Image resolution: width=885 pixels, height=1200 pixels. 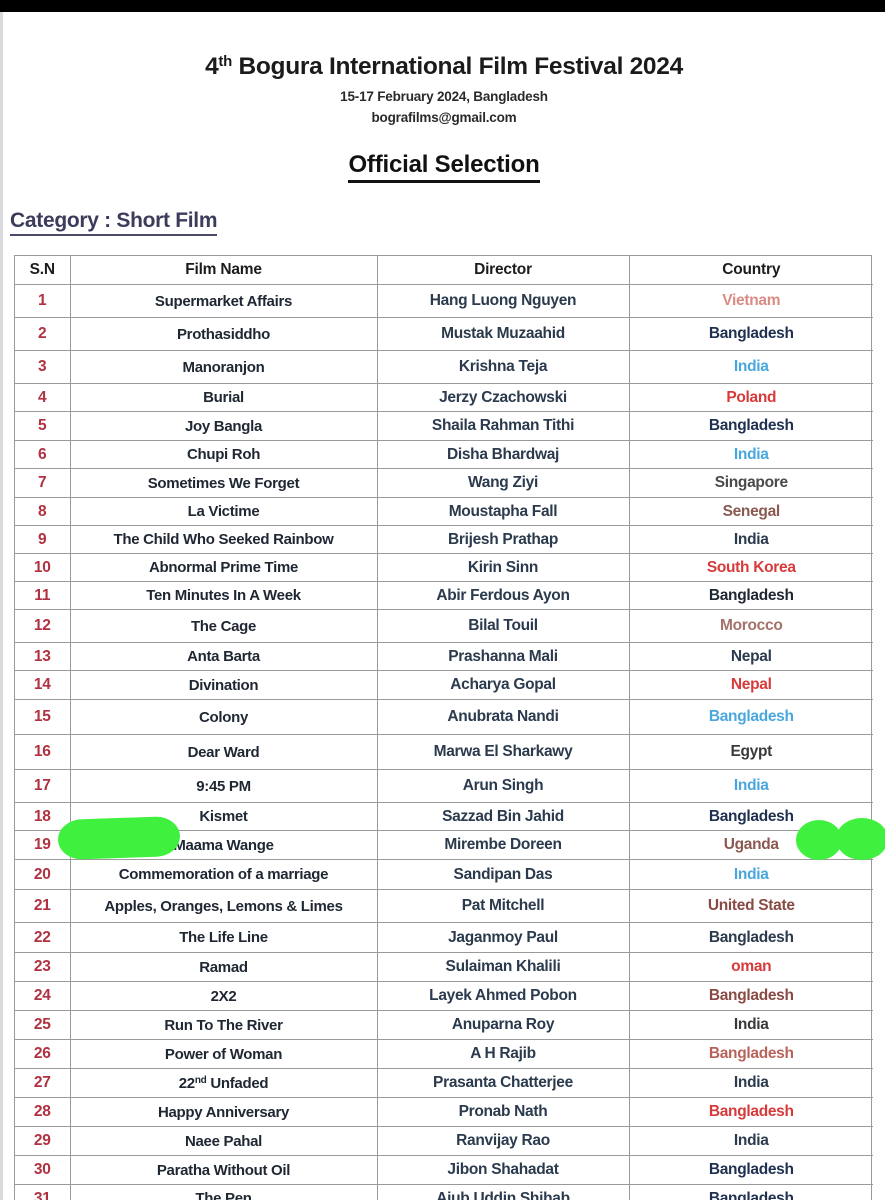 I want to click on cell-director: Anubrata Nandi, so click(x=503, y=717).